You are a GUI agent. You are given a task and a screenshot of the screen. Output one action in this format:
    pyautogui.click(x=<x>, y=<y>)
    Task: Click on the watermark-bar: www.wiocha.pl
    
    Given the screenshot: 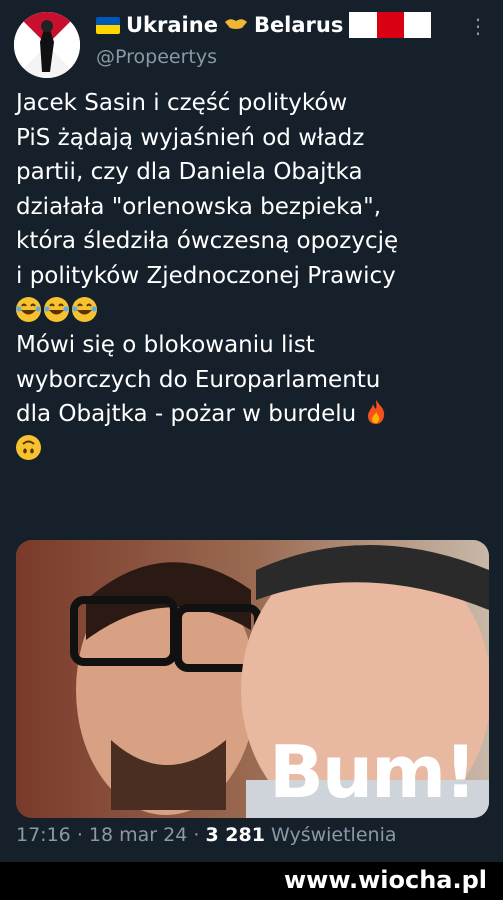 What is the action you would take?
    pyautogui.click(x=251, y=881)
    